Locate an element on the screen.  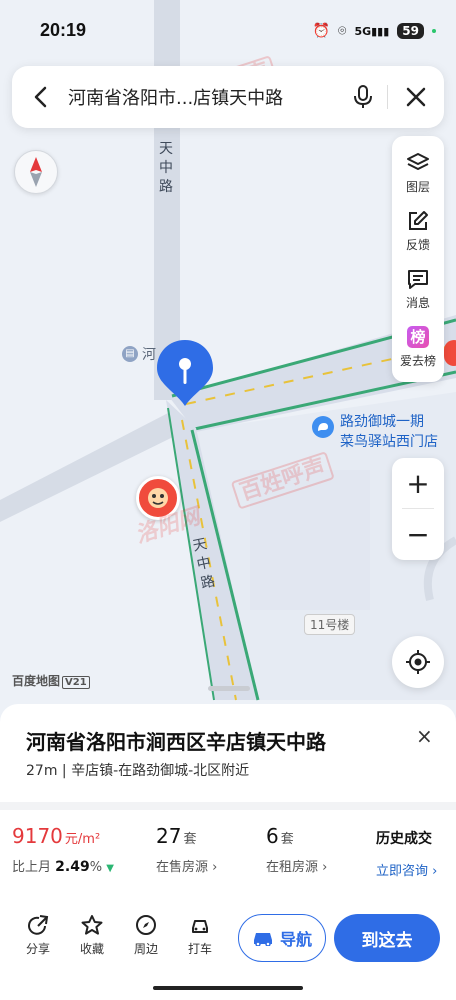
tool-feedback: 反馈 is located at coordinates (418, 231).